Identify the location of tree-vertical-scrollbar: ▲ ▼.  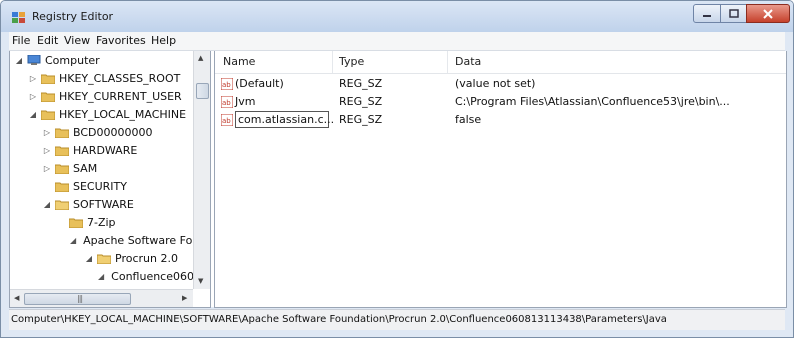
(201, 170).